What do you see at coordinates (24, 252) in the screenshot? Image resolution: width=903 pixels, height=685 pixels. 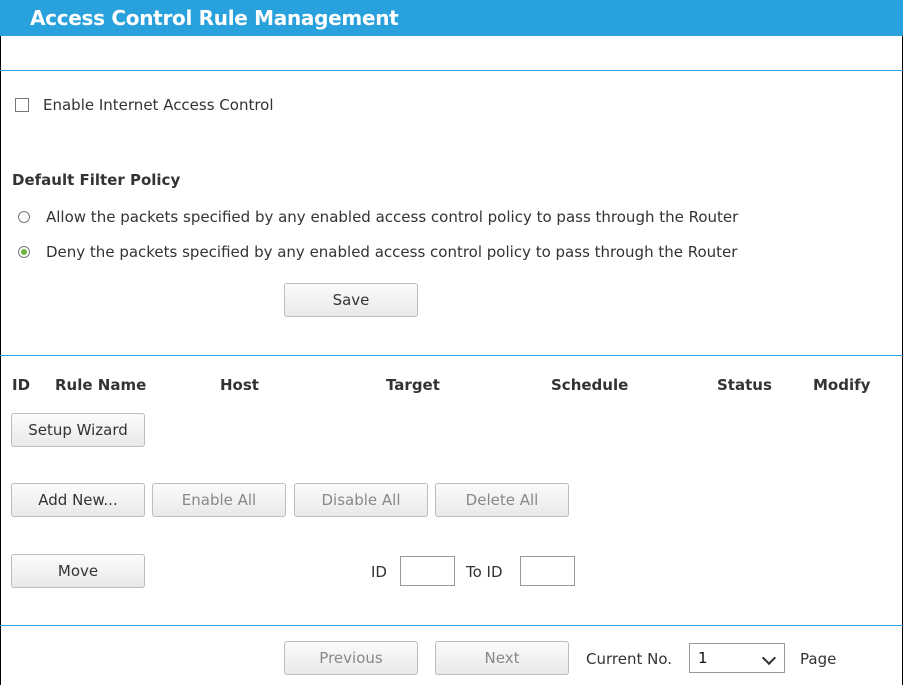 I see `deny-policy-radio` at bounding box center [24, 252].